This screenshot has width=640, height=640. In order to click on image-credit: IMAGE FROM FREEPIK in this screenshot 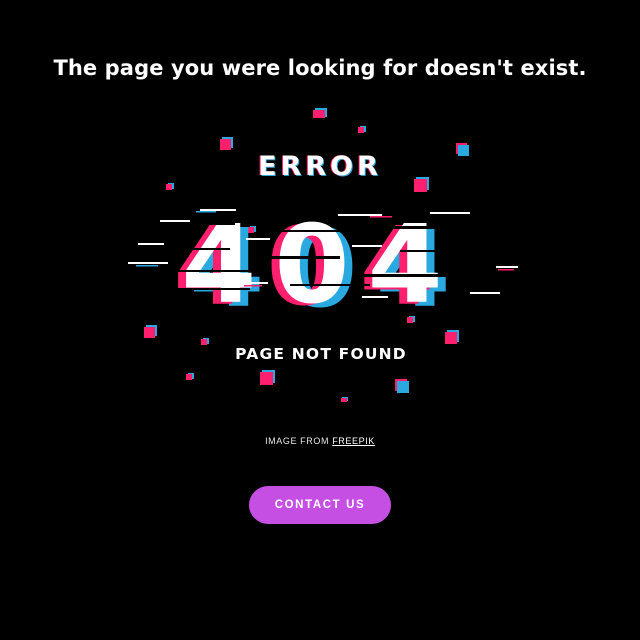, I will do `click(320, 441)`.